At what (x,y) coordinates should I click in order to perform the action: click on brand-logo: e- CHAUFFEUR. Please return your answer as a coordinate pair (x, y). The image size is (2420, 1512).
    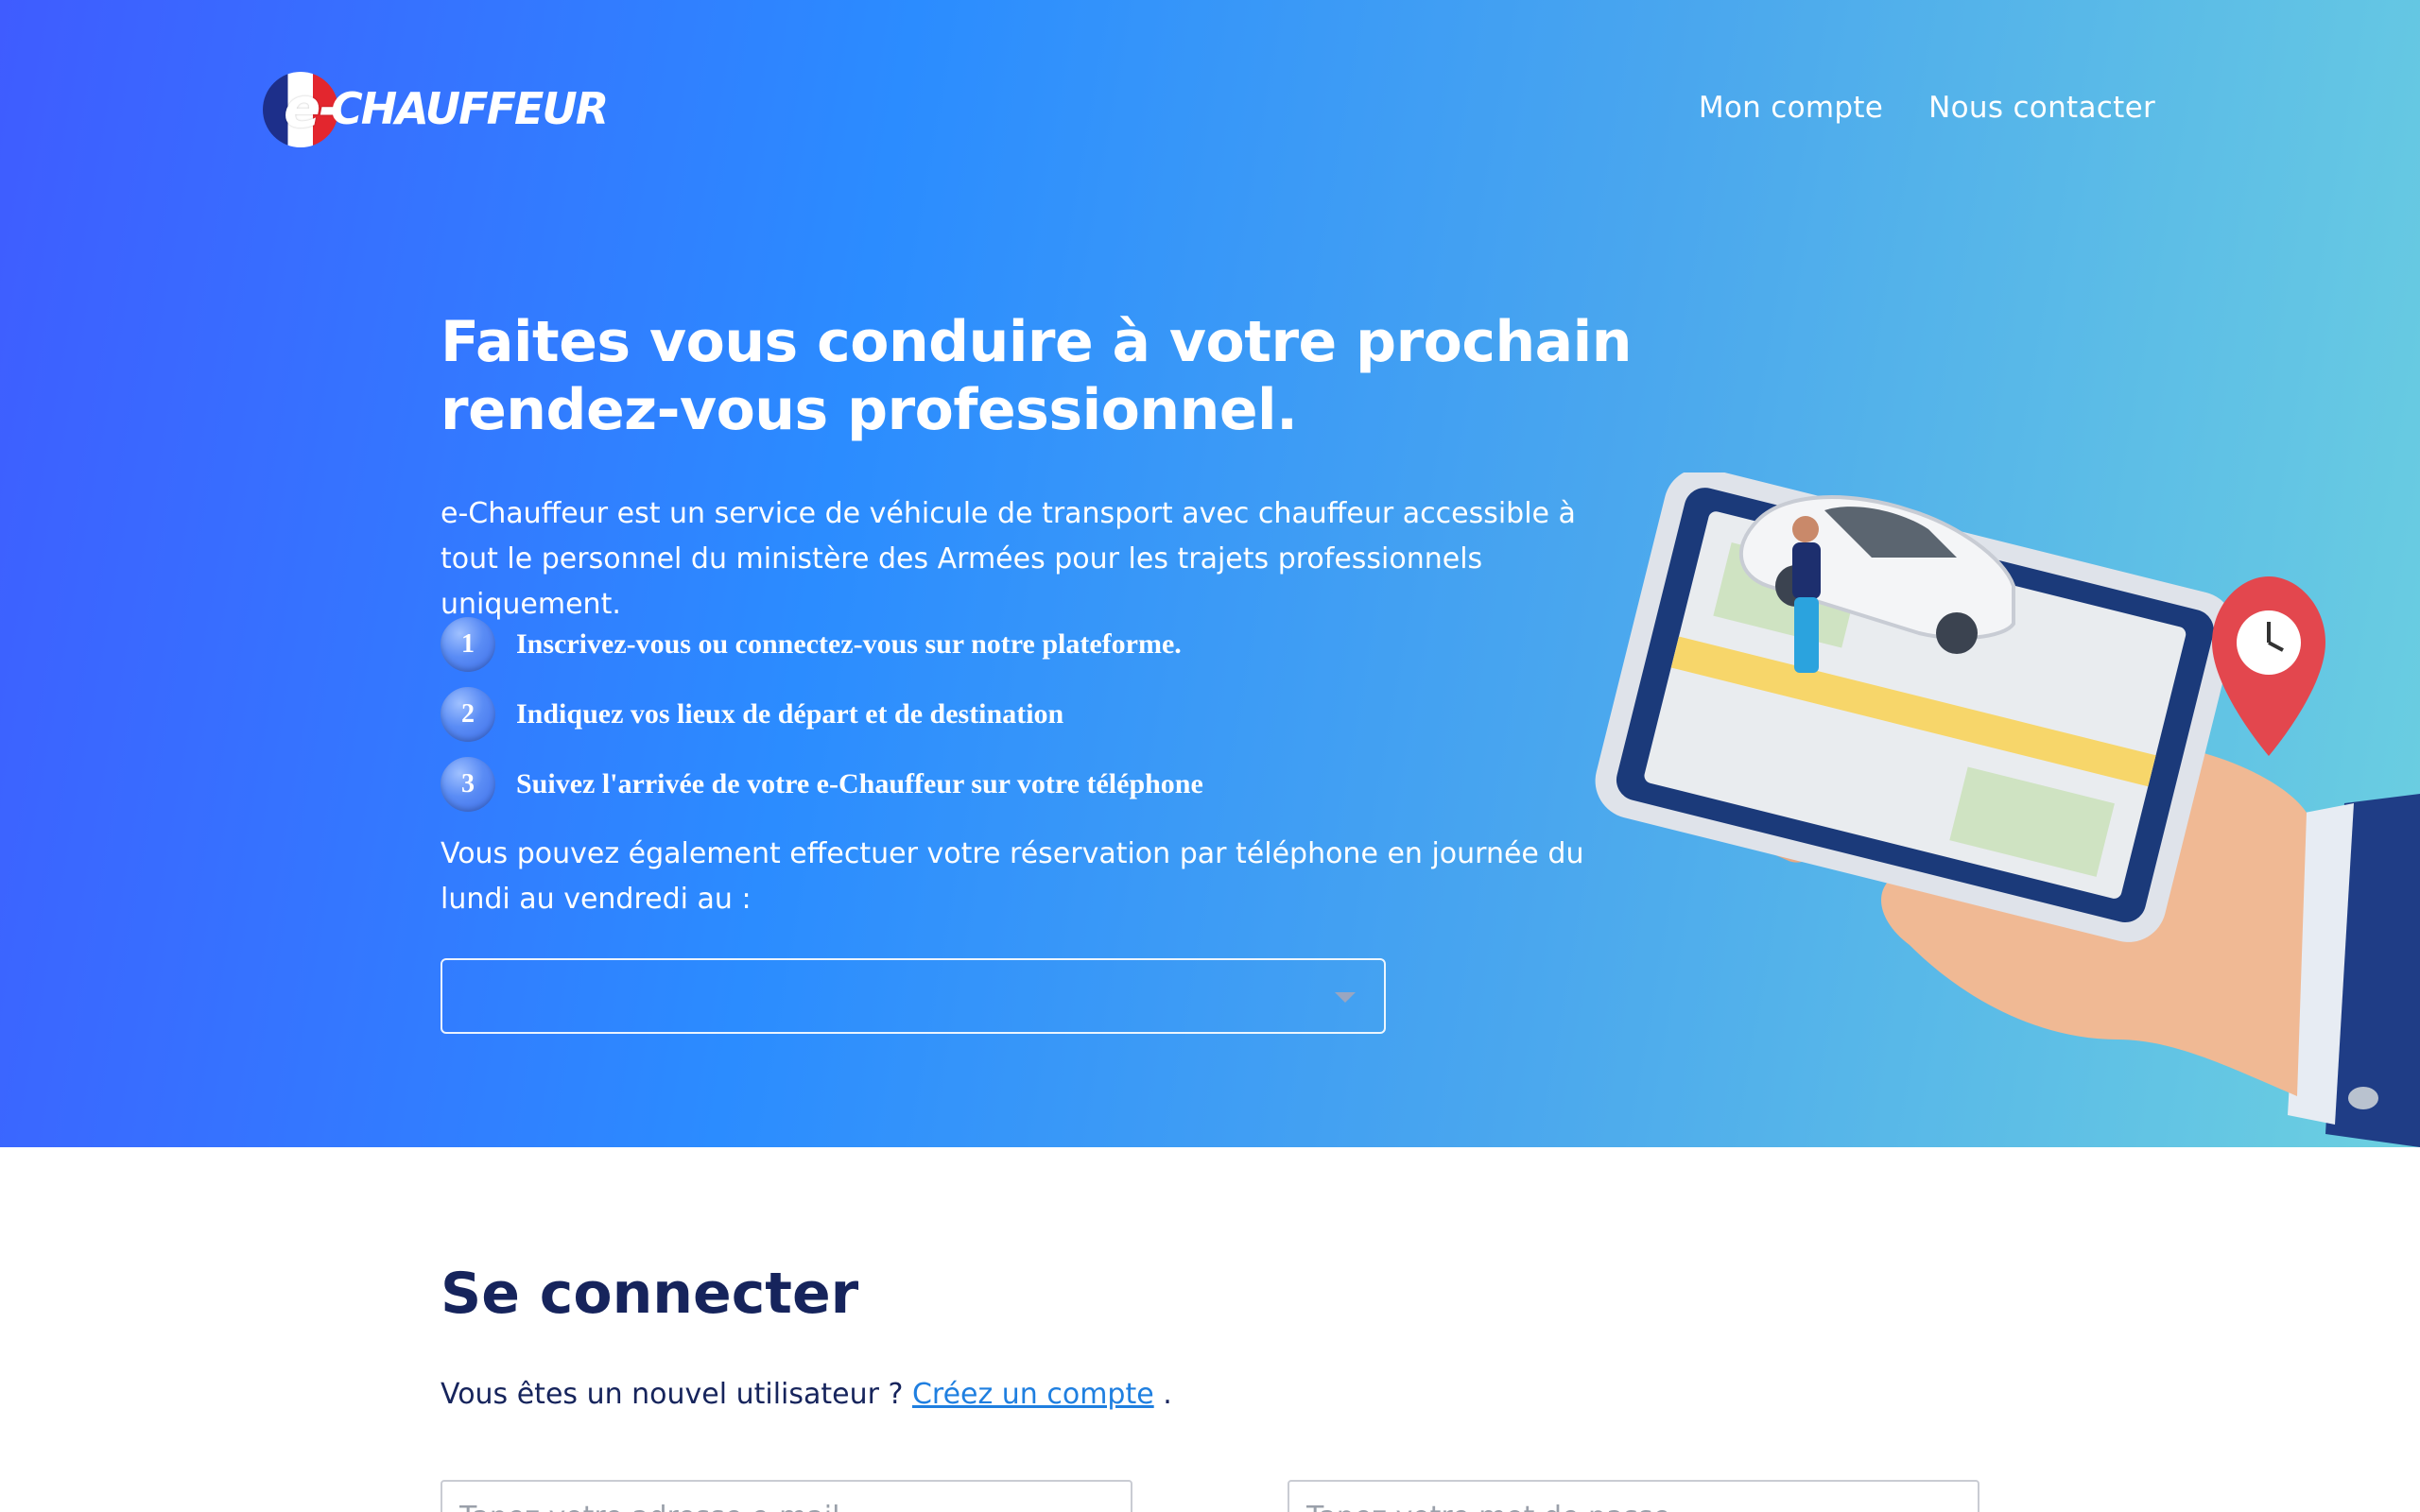
    Looking at the image, I should click on (436, 108).